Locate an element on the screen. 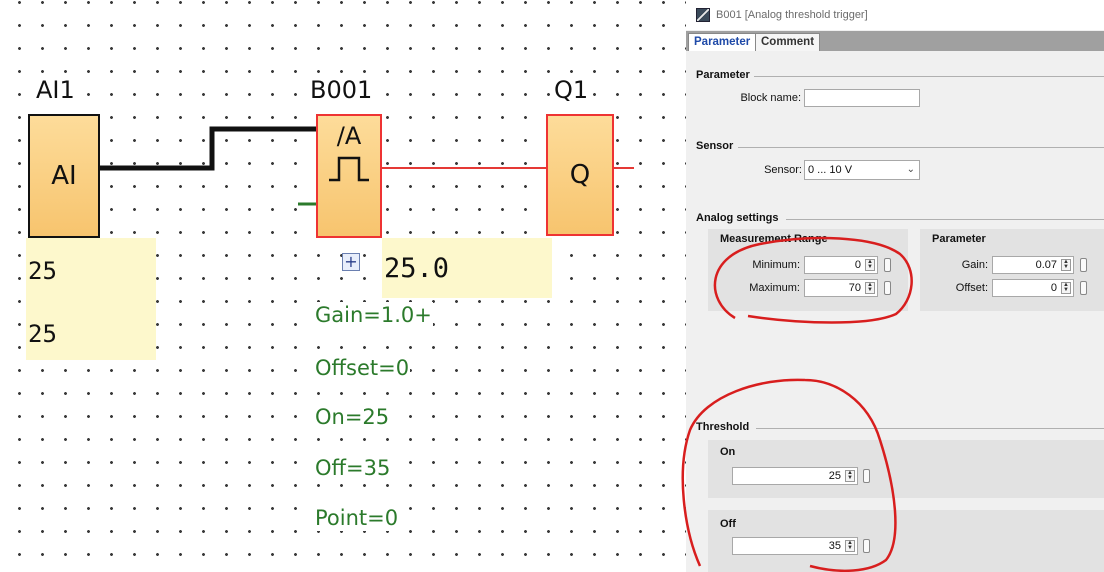 Image resolution: width=1104 pixels, height=572 pixels. threshold-on-value: 25 is located at coordinates (834, 476).